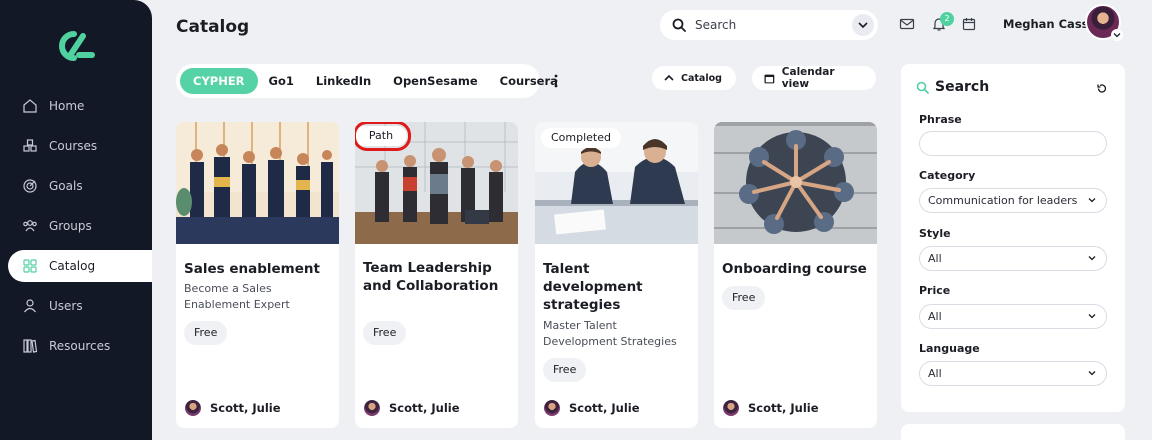 This screenshot has width=1152, height=440. What do you see at coordinates (1101, 88) in the screenshot?
I see `reset-icon` at bounding box center [1101, 88].